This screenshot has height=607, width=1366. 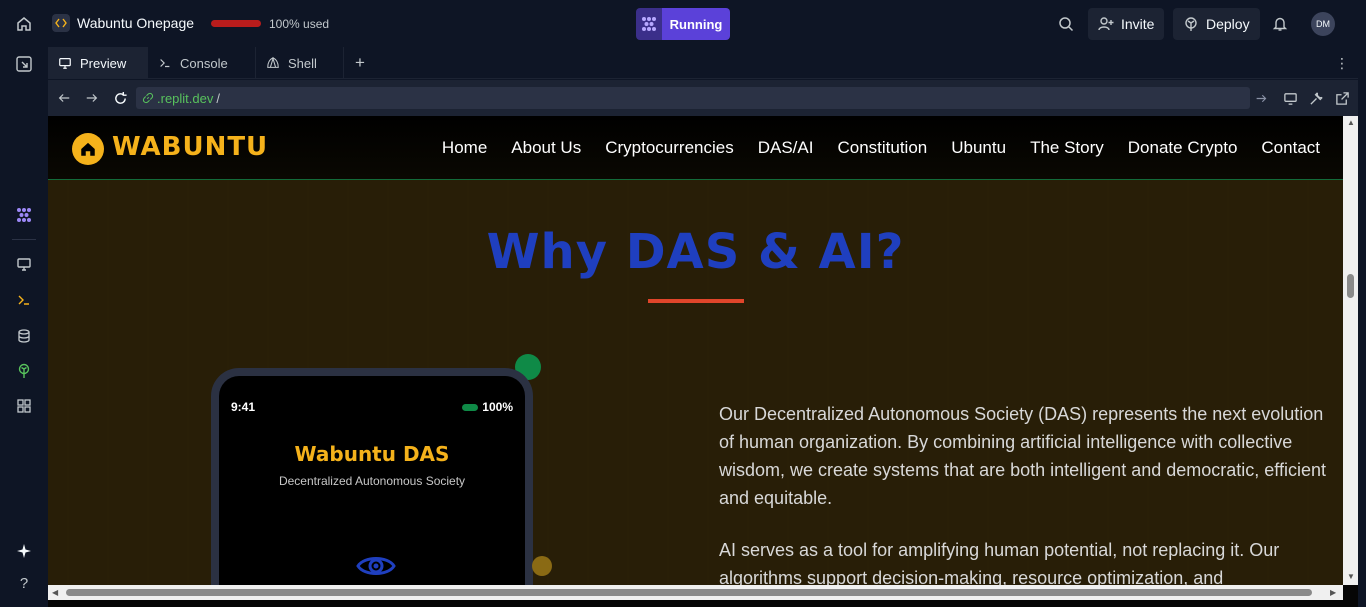 I want to click on rail-divider, so click(x=24, y=239).